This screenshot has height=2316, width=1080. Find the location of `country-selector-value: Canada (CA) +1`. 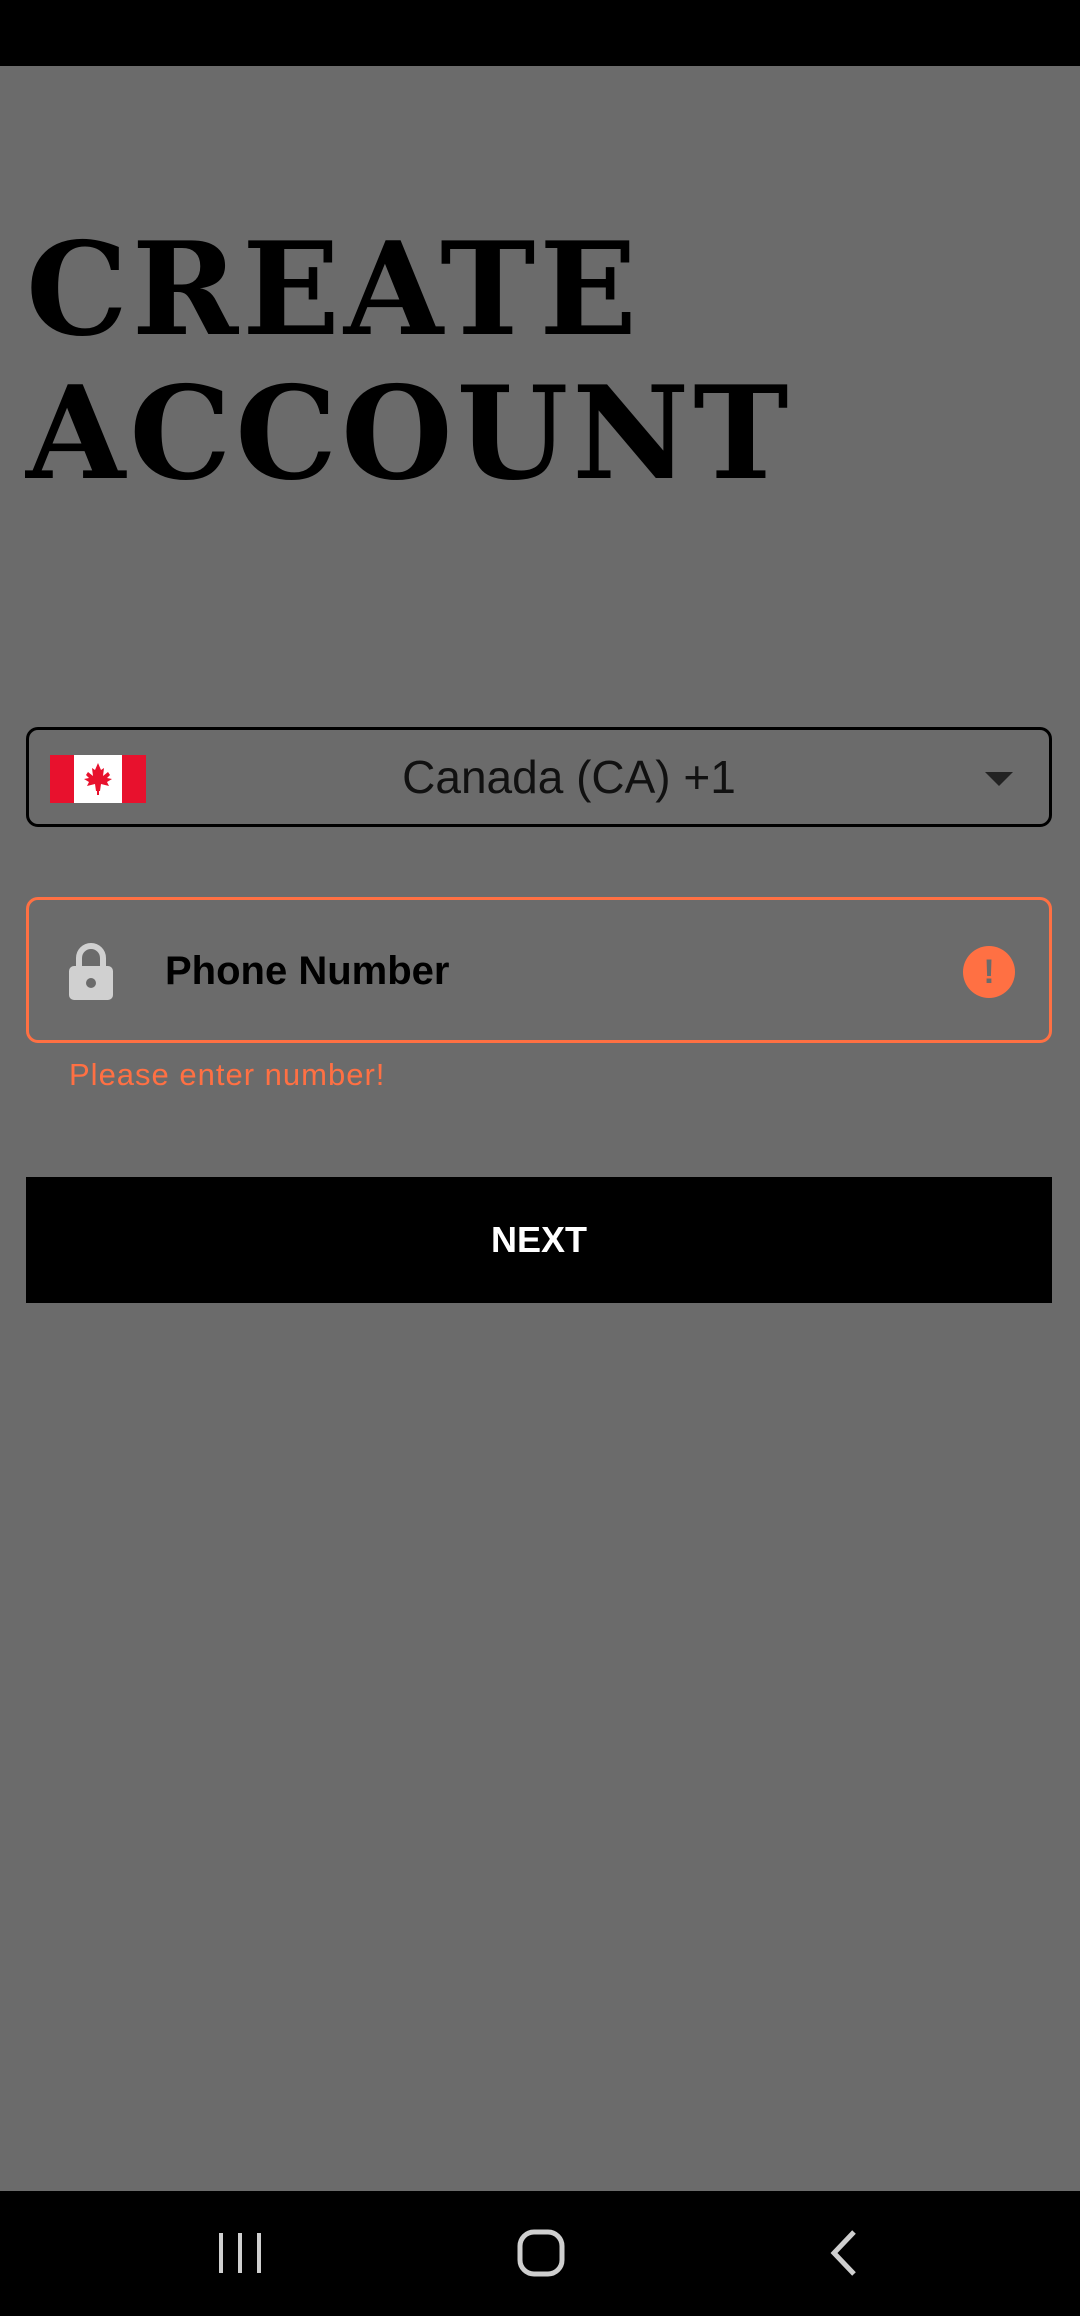

country-selector-value: Canada (CA) +1 is located at coordinates (569, 777).